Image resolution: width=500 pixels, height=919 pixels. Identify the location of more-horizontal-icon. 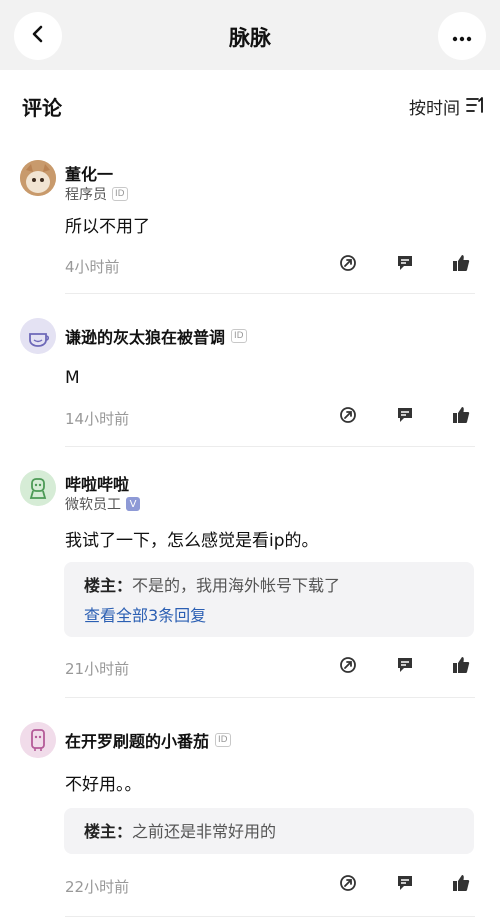
(462, 36).